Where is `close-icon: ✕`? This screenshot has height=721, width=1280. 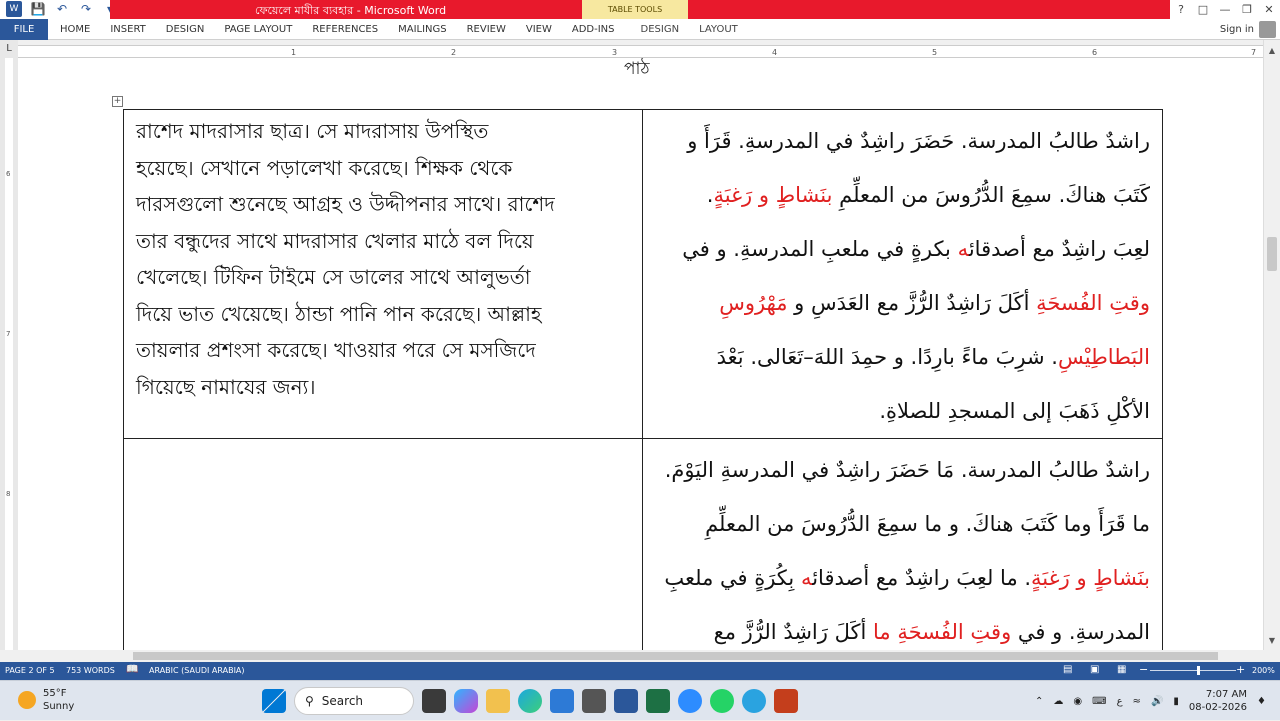 close-icon: ✕ is located at coordinates (1269, 9).